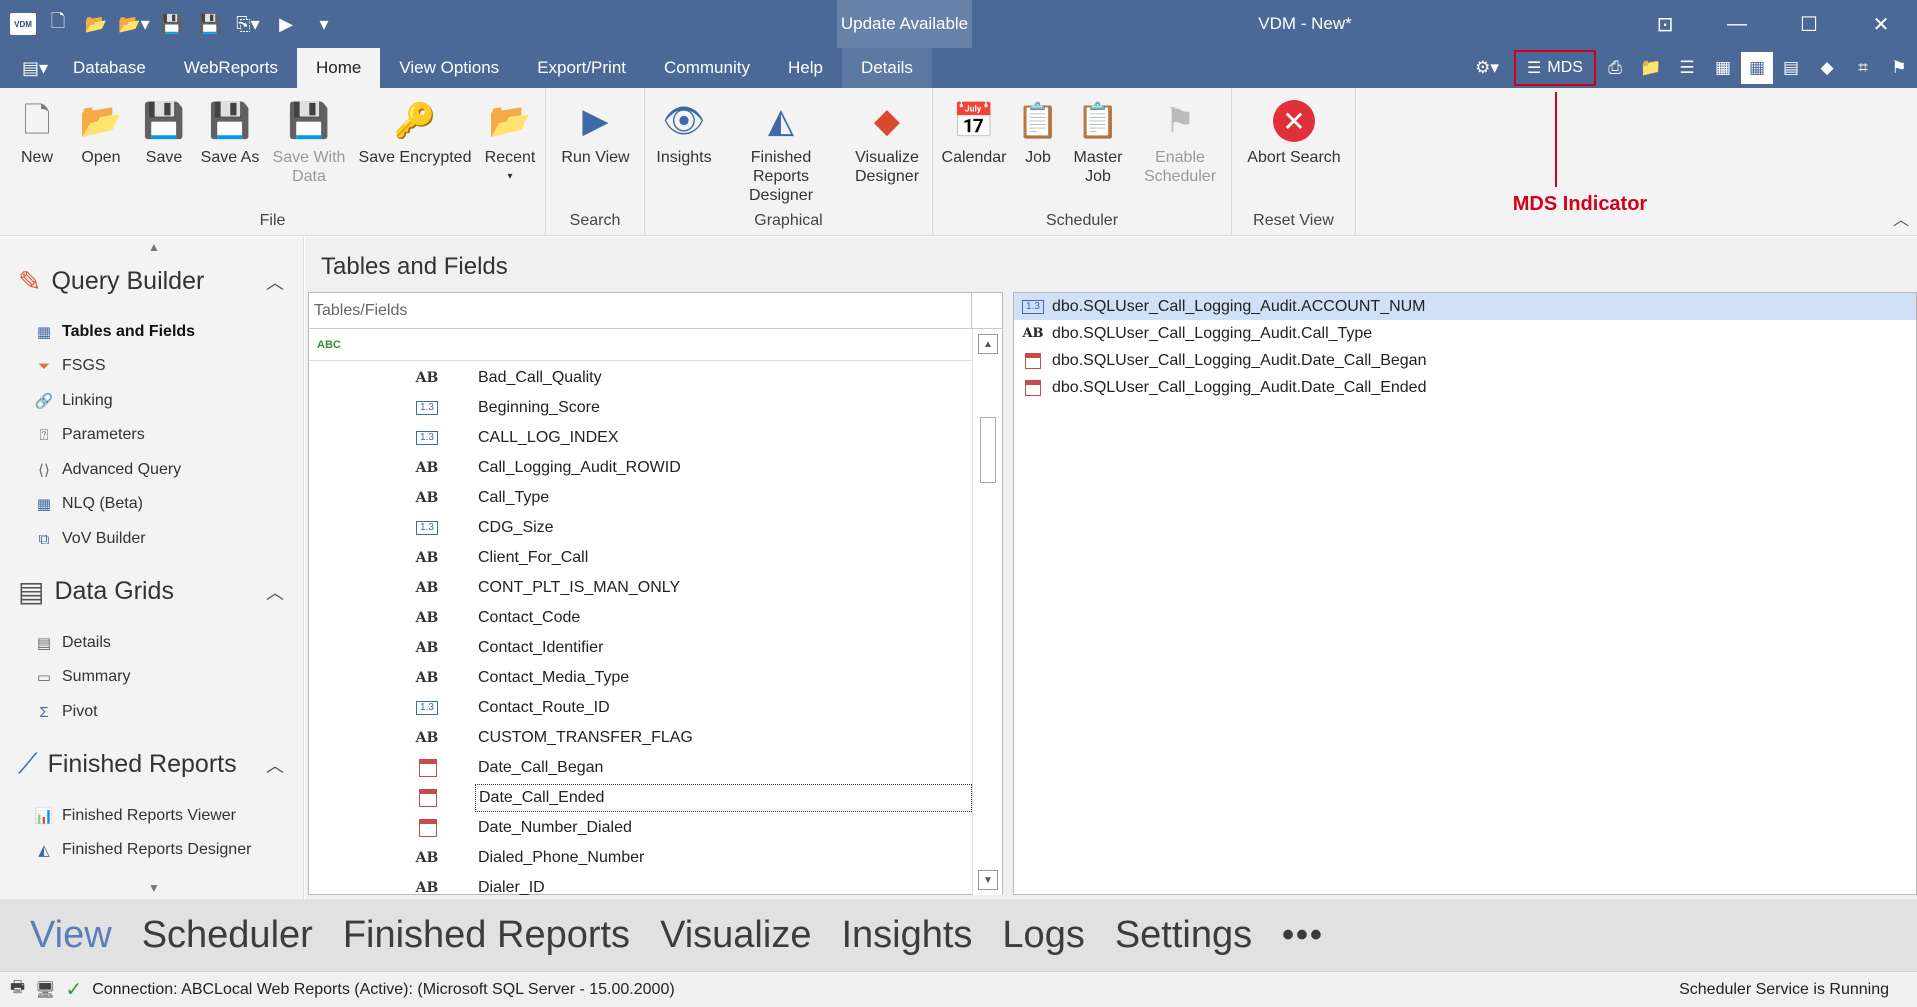  Describe the element at coordinates (1038, 132) in the screenshot. I see `job-button: 📋 Job` at that location.